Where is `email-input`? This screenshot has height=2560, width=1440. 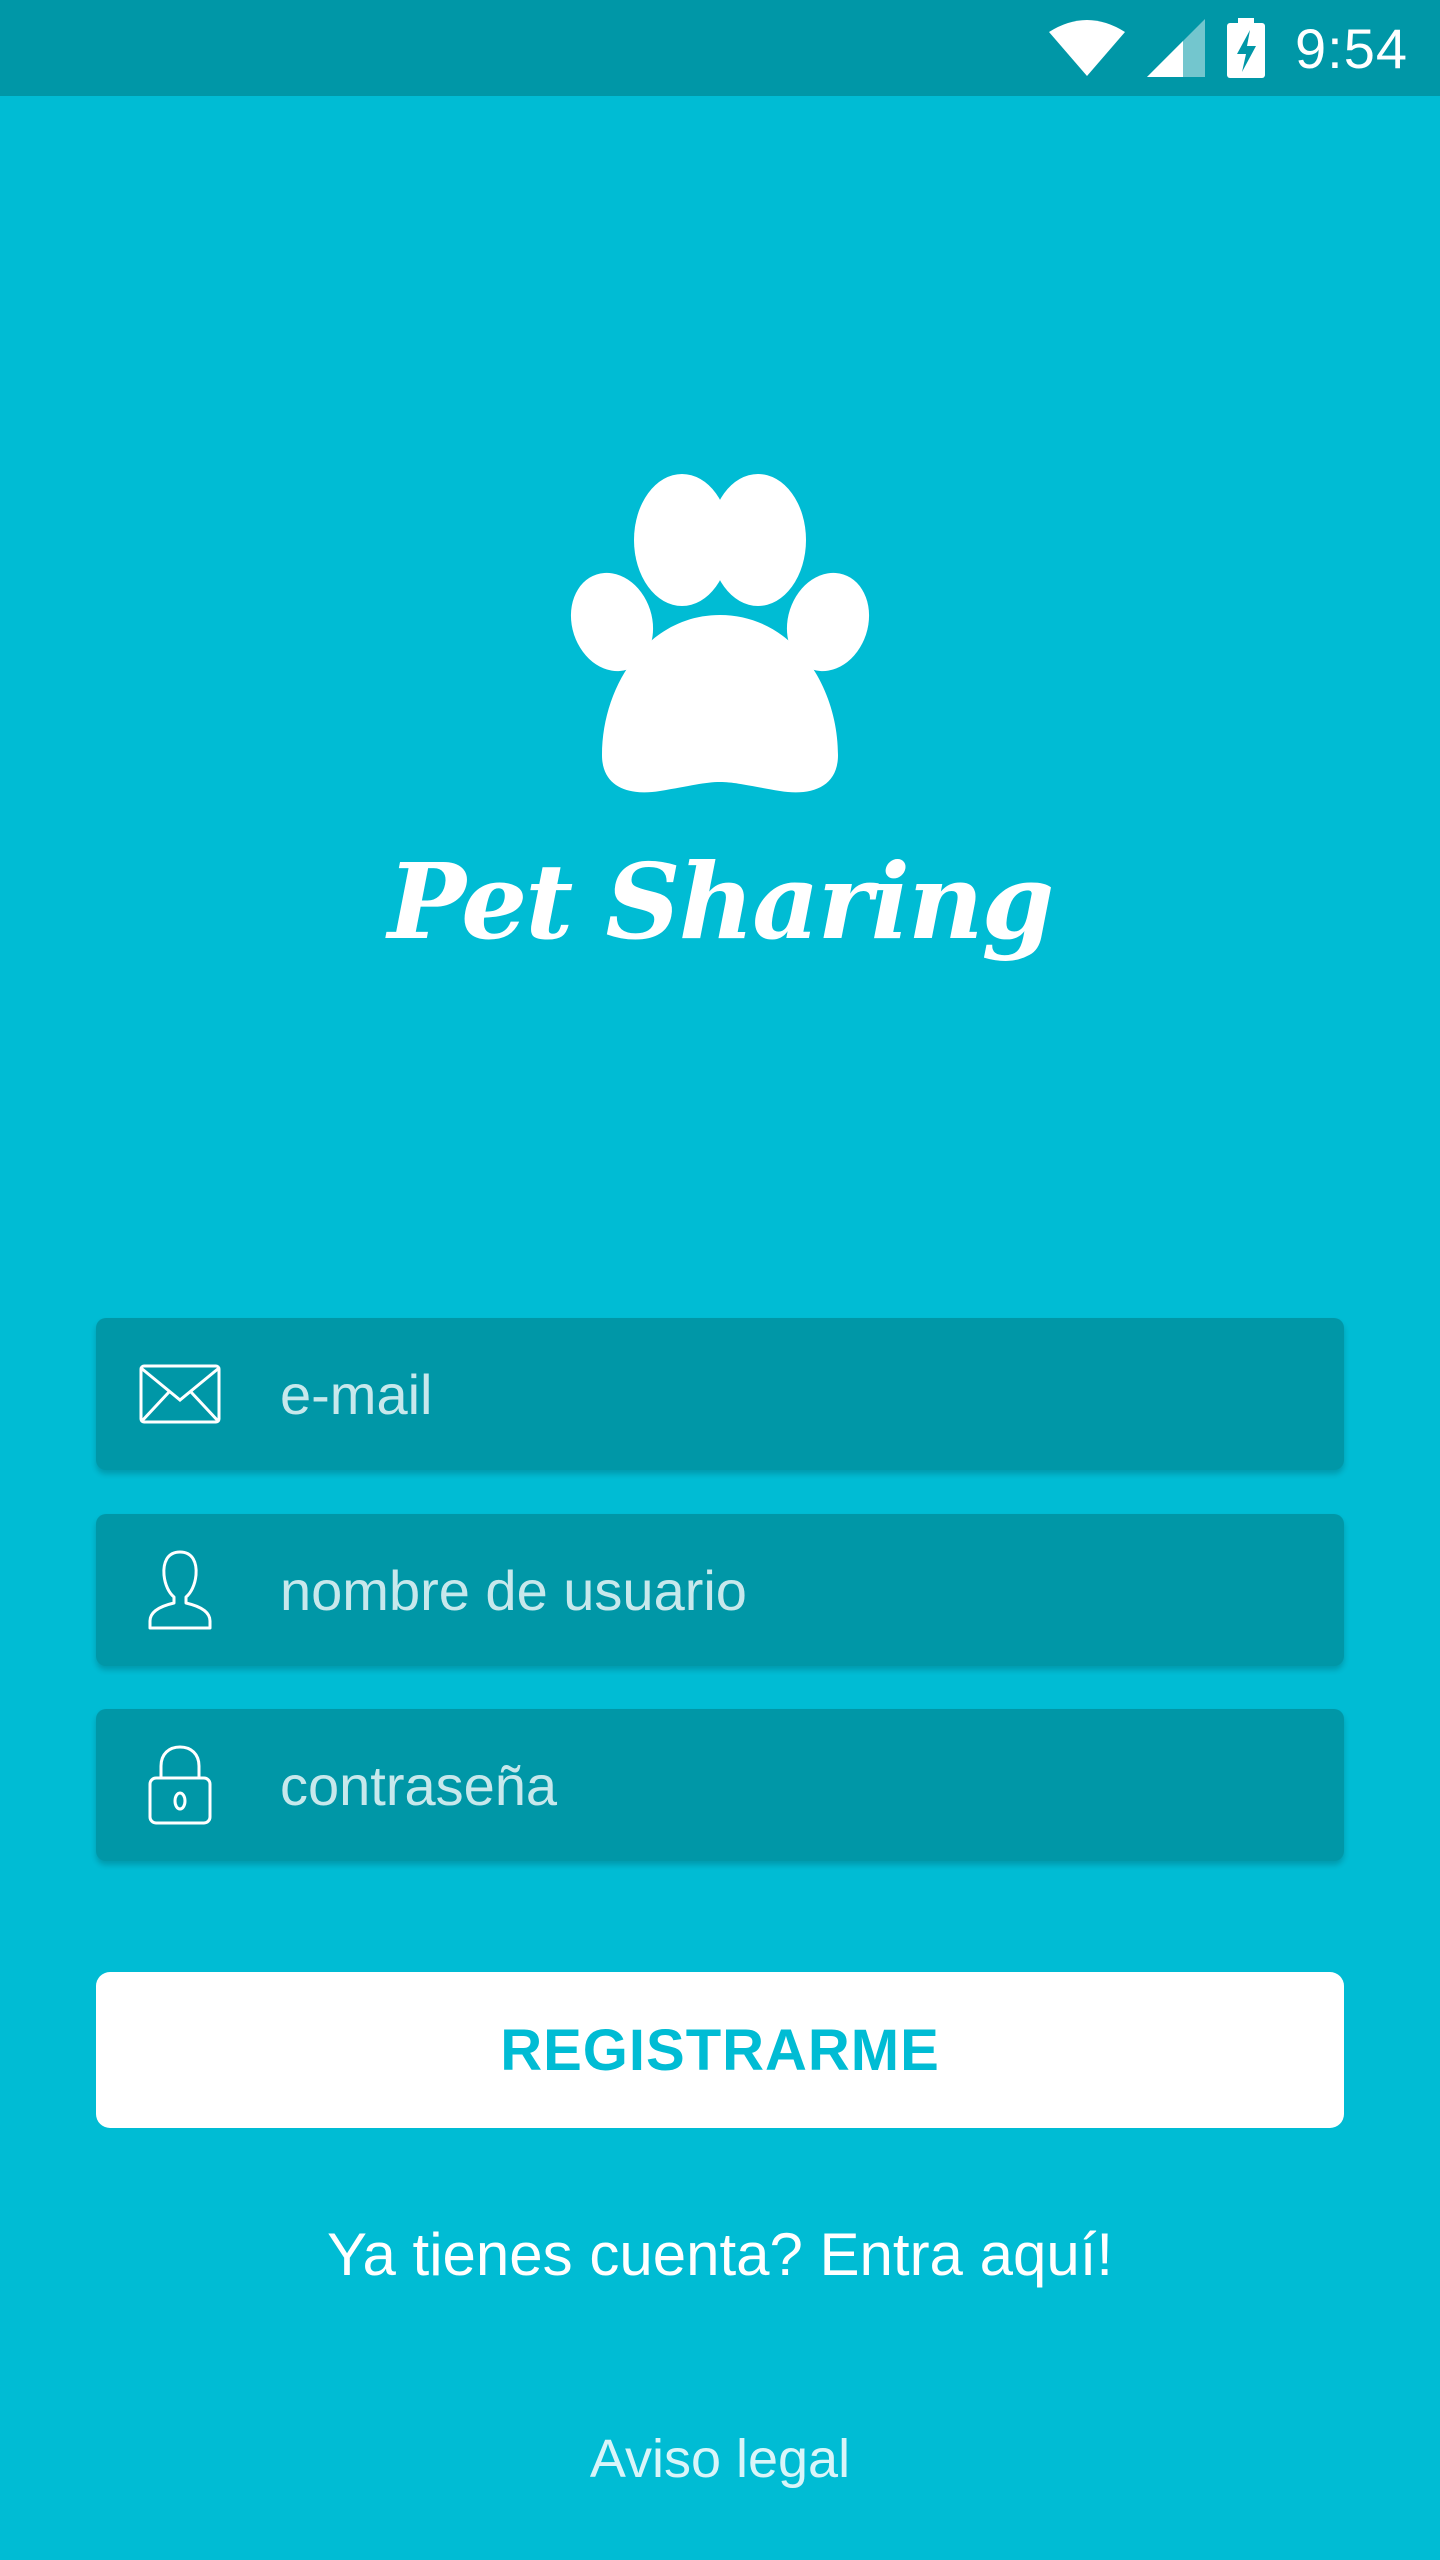 email-input is located at coordinates (760, 1394).